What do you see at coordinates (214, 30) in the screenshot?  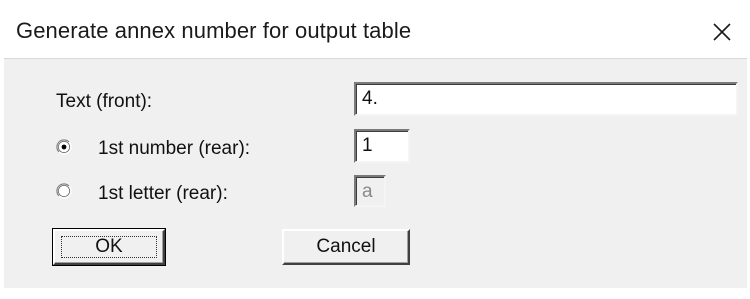 I see `dialog-title: Generate annex number for output table` at bounding box center [214, 30].